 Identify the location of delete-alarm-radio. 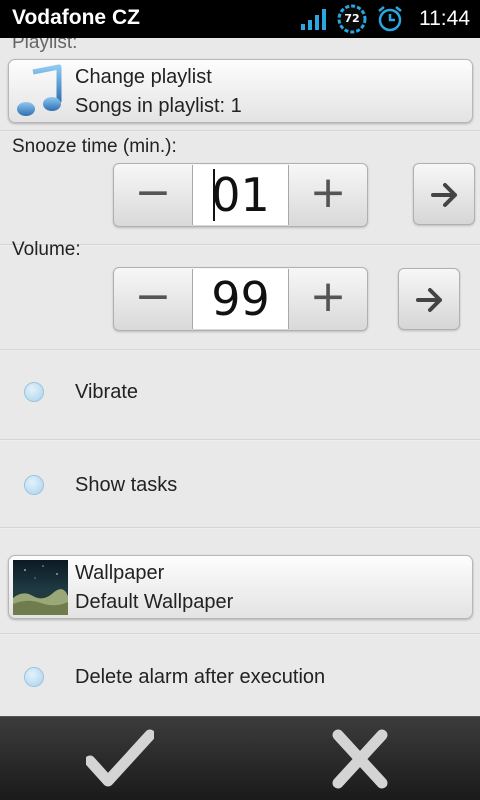
(34, 677).